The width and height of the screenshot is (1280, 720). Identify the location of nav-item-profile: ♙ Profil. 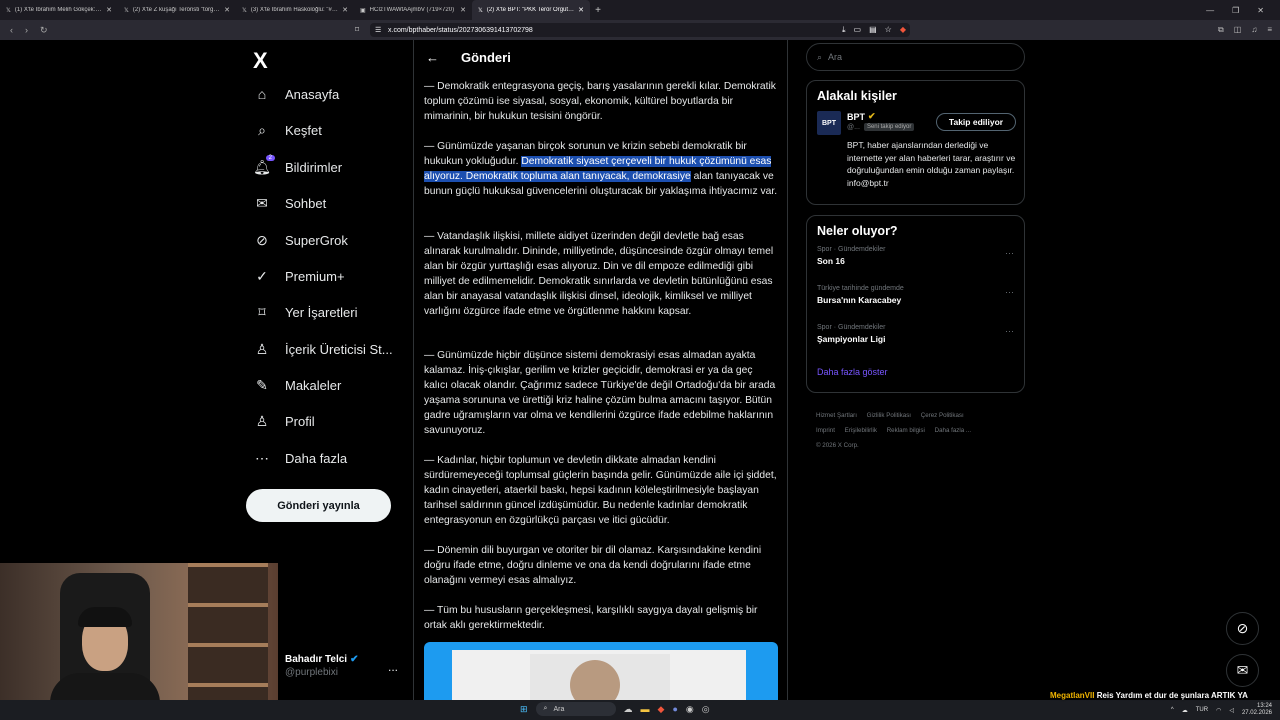
(284, 421).